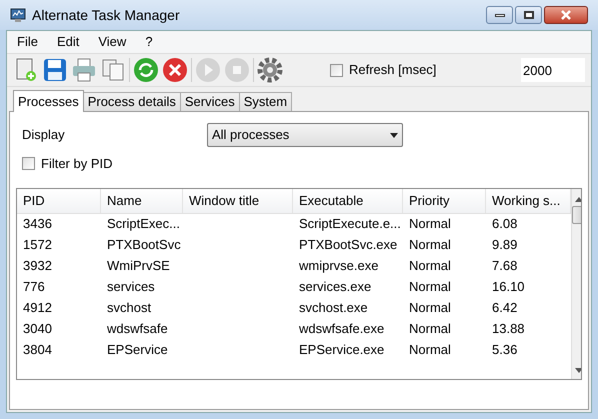 This screenshot has width=598, height=419. Describe the element at coordinates (505, 350) in the screenshot. I see `table-cell-text: 5.36` at that location.